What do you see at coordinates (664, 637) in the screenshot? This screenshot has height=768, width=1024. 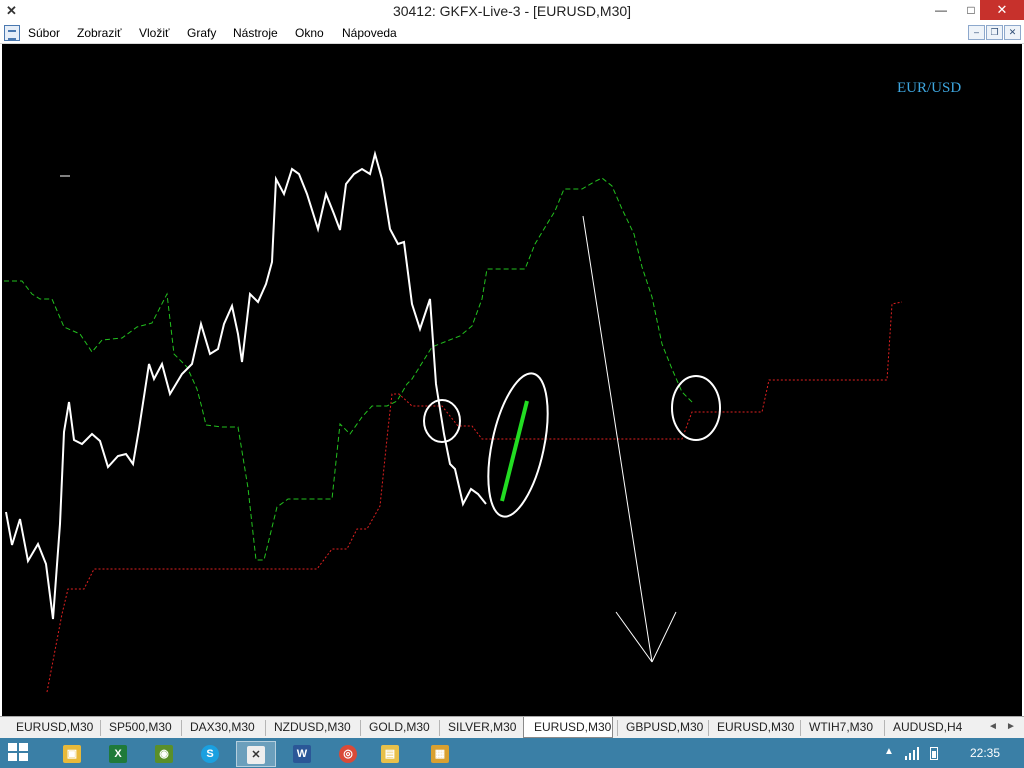 I see `down-arrow-head-right` at bounding box center [664, 637].